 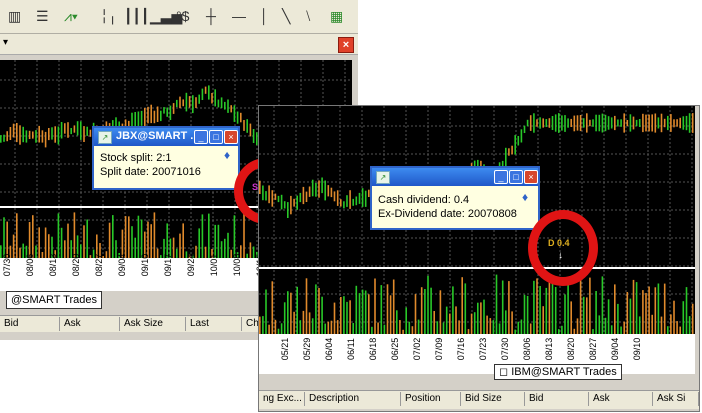 What do you see at coordinates (214, 324) in the screenshot?
I see `column-header: Last` at bounding box center [214, 324].